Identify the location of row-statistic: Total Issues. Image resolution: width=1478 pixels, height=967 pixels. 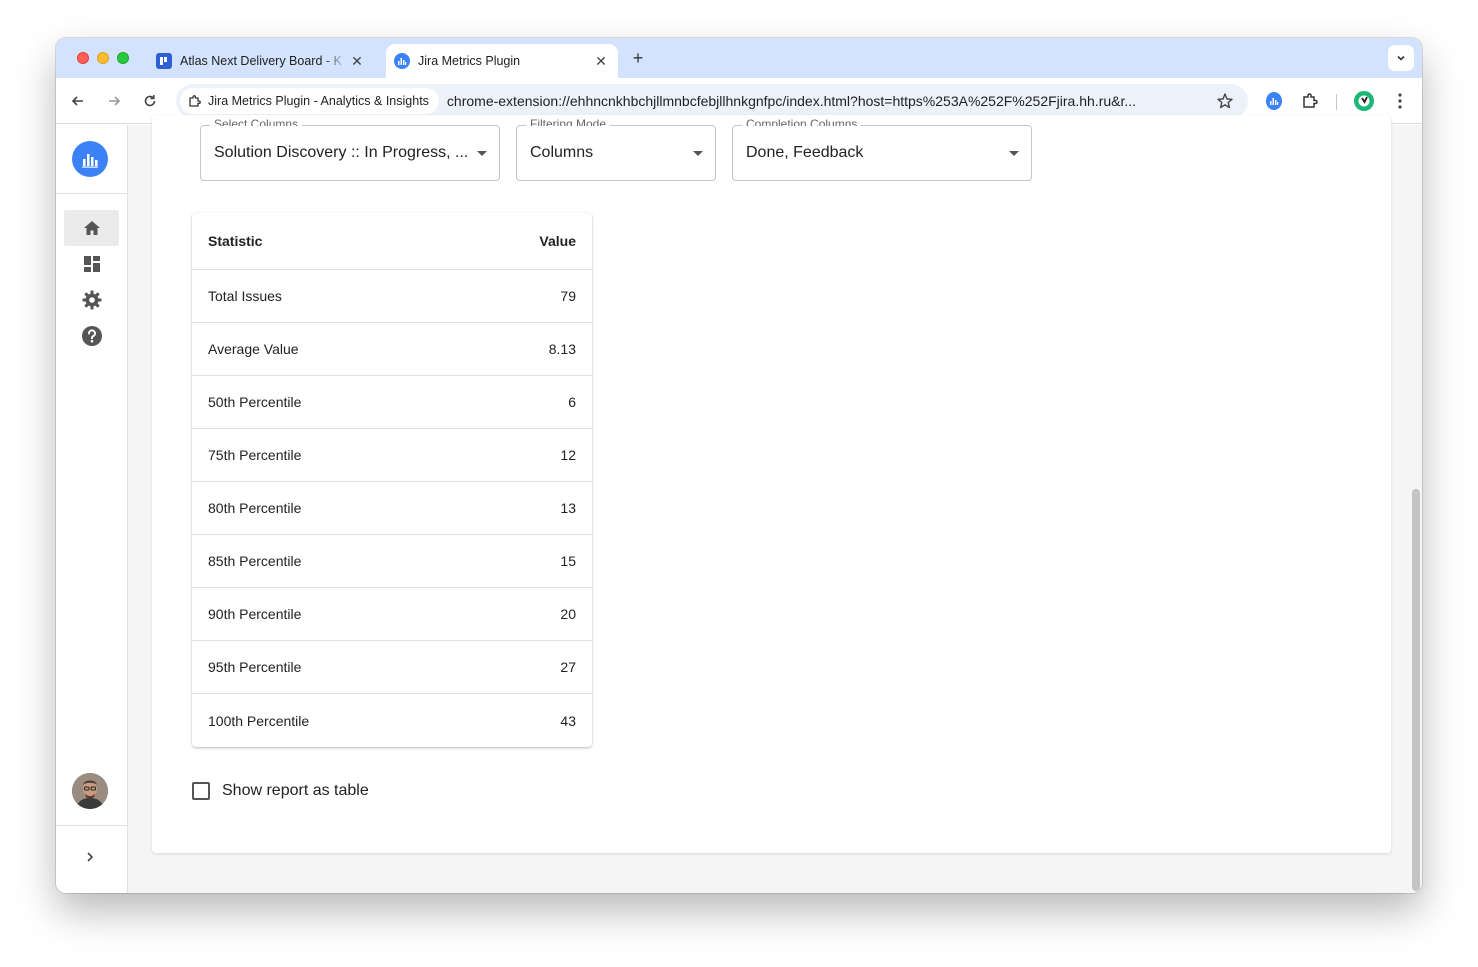
(245, 296).